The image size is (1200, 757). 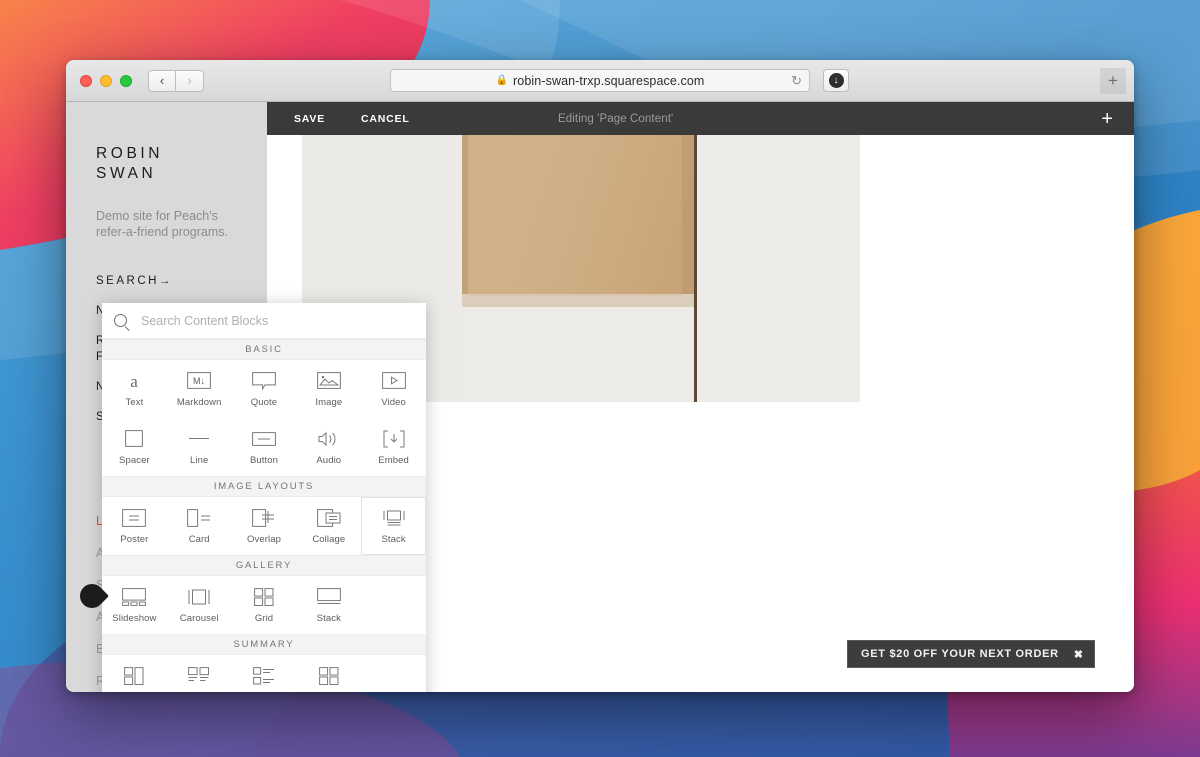 I want to click on embed-download-icon, so click(x=394, y=439).